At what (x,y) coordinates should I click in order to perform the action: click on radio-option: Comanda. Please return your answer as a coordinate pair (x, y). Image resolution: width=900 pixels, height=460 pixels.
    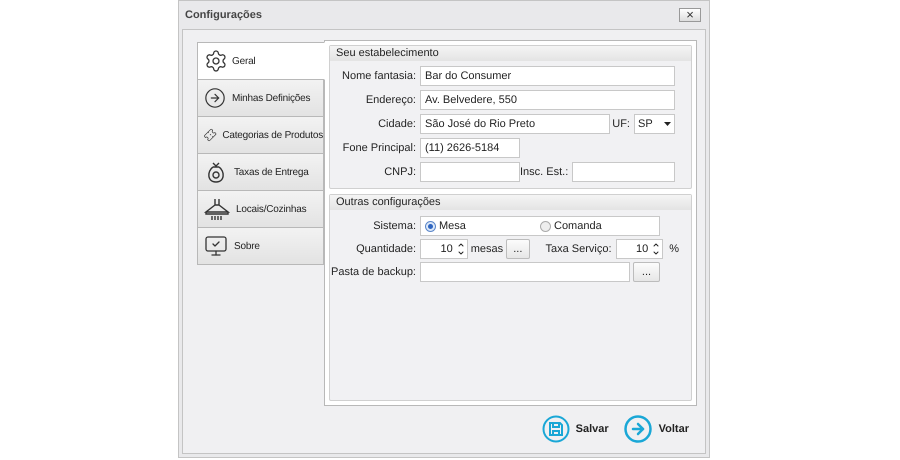
    Looking at the image, I should click on (571, 226).